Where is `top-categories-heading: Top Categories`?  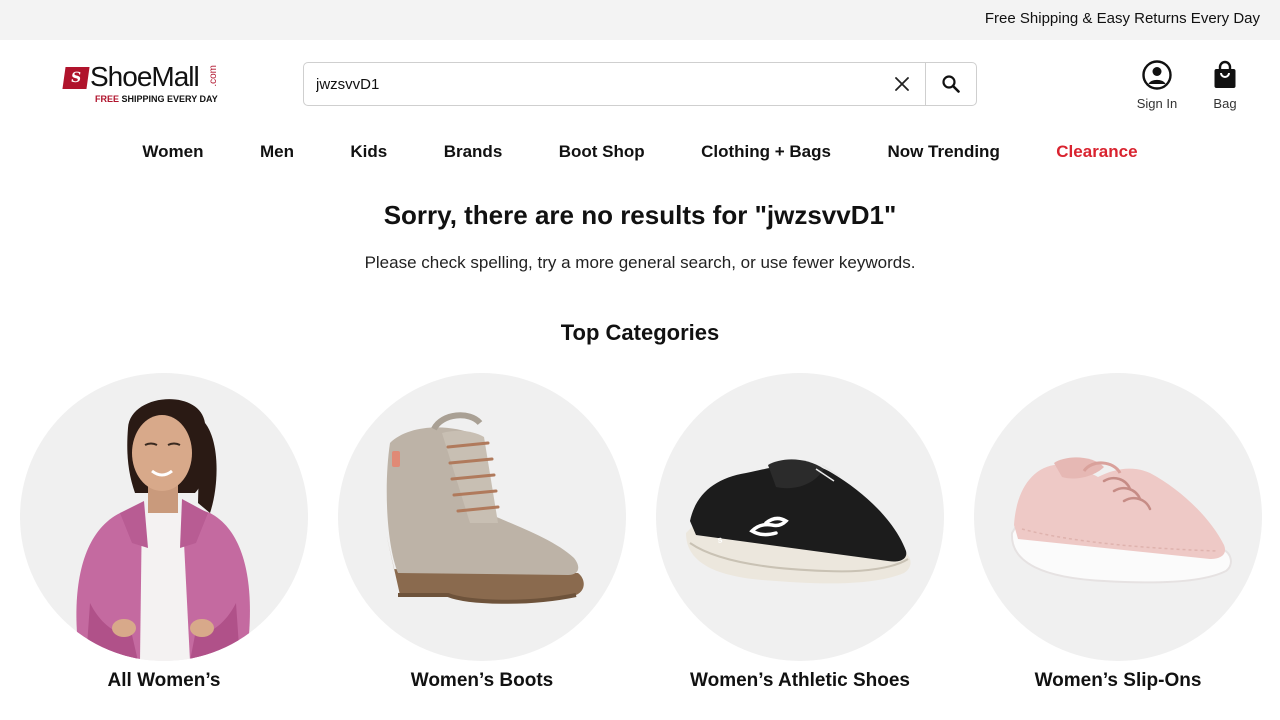 top-categories-heading: Top Categories is located at coordinates (640, 332).